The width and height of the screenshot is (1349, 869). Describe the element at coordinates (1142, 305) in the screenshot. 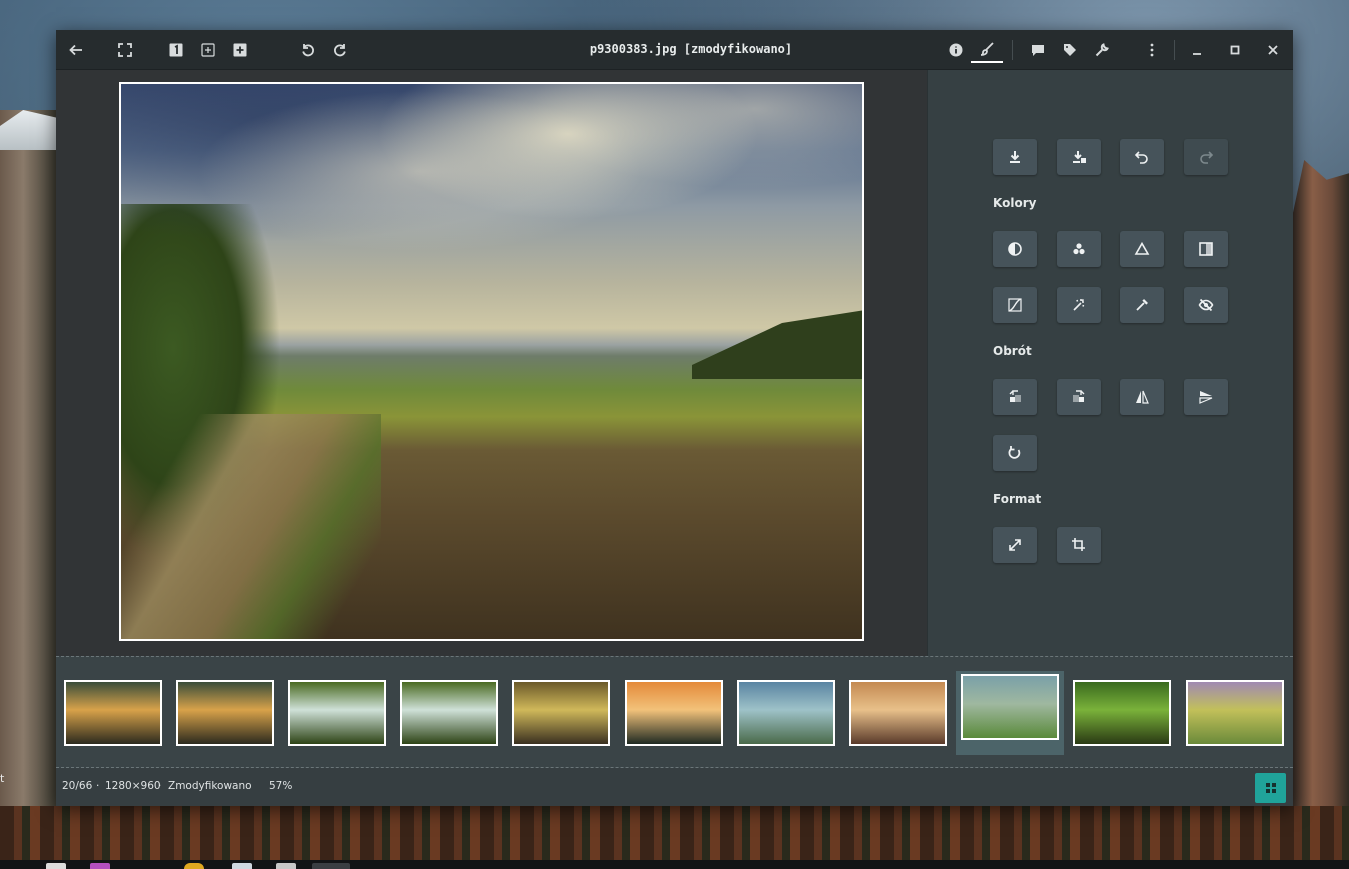

I see `eyedropper-button` at that location.